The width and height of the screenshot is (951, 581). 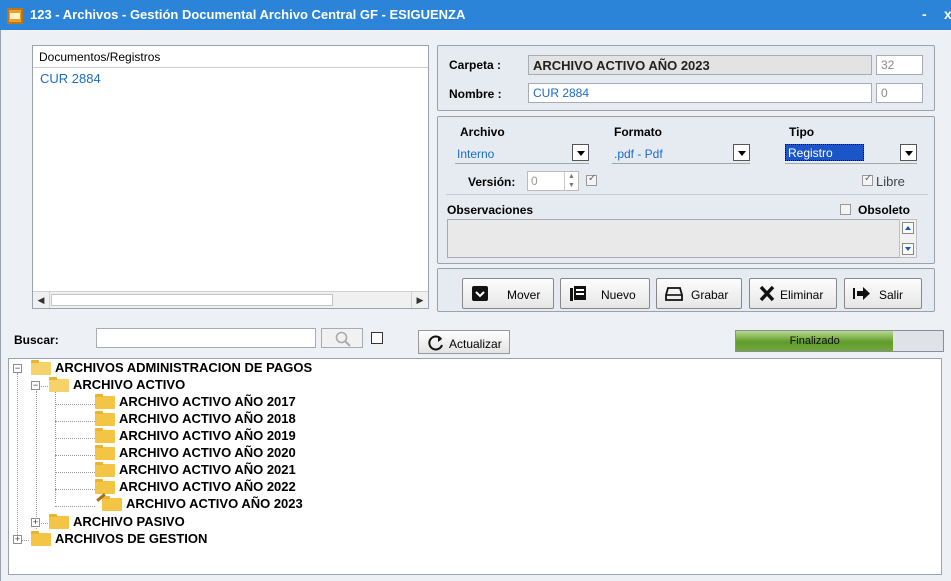 I want to click on list-item: CUR 2884, so click(x=70, y=78).